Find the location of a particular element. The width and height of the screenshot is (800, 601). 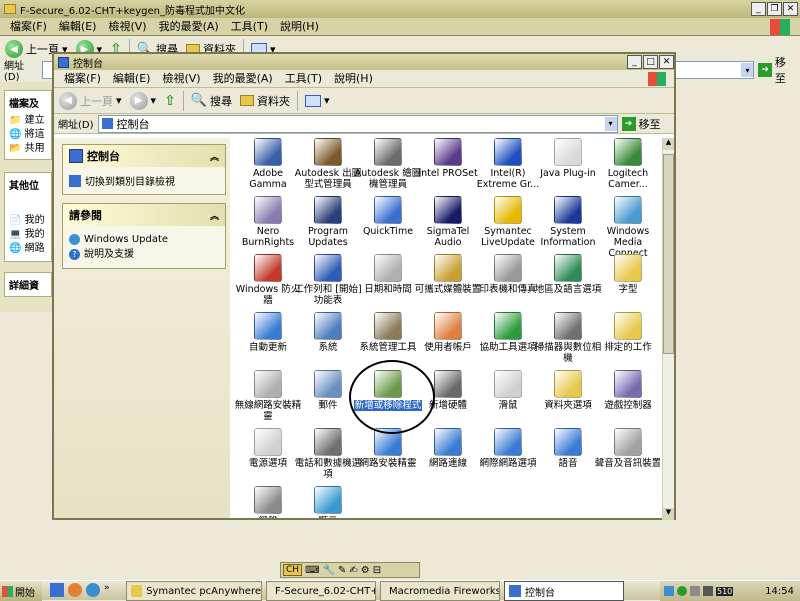

cp-item: 遊戲控制器 is located at coordinates (627, 390).